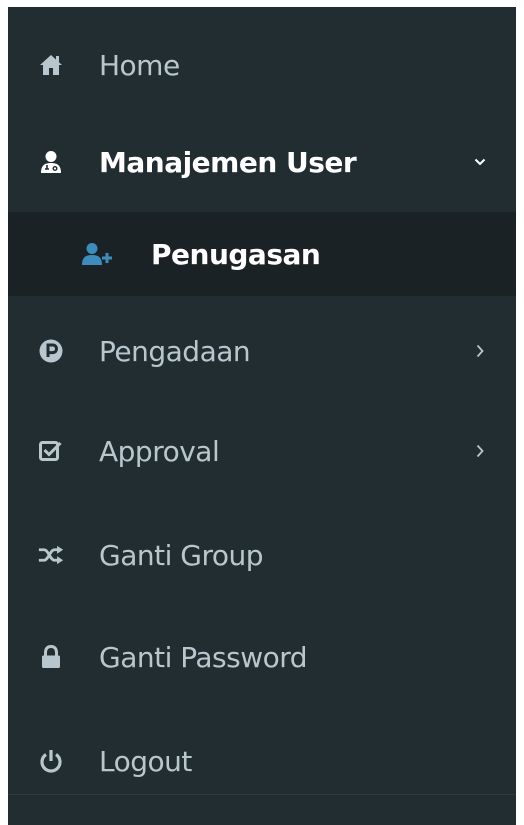  Describe the element at coordinates (139, 65) in the screenshot. I see `sidebar-item-label: Home` at that location.